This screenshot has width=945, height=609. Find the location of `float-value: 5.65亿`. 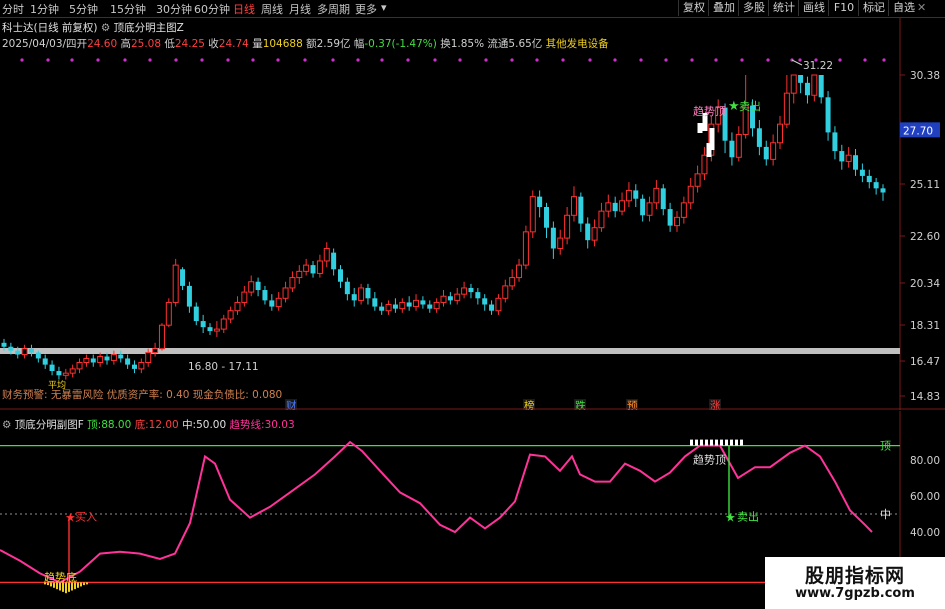

float-value: 5.65亿 is located at coordinates (525, 44).